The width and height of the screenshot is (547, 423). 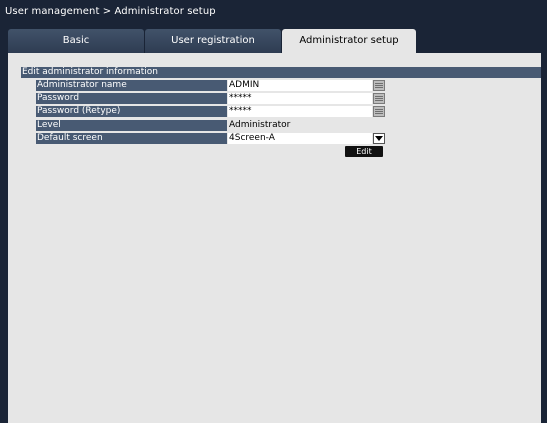 What do you see at coordinates (349, 41) in the screenshot?
I see `tab-administrator-setup: Administrator setup` at bounding box center [349, 41].